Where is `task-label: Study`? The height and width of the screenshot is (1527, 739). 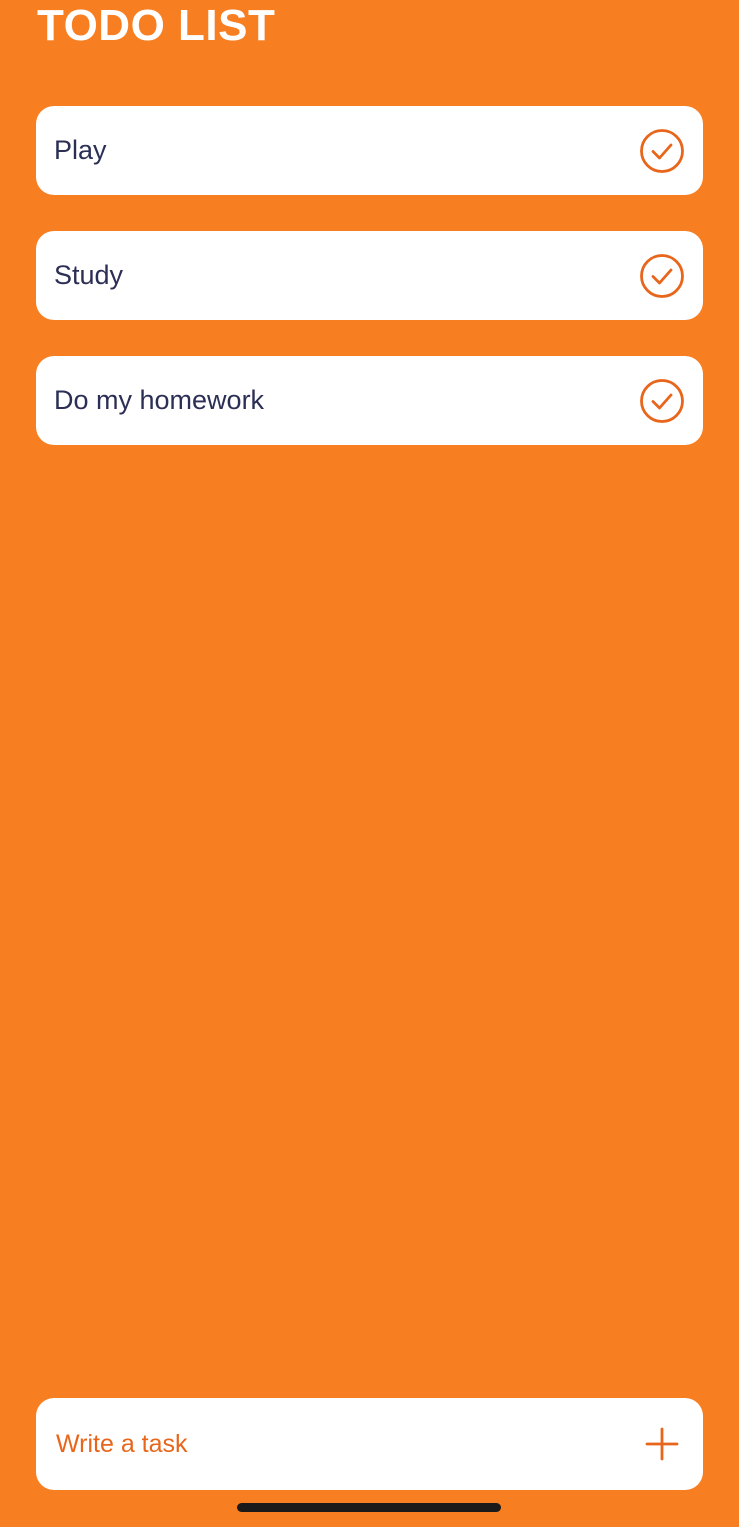 task-label: Study is located at coordinates (89, 275).